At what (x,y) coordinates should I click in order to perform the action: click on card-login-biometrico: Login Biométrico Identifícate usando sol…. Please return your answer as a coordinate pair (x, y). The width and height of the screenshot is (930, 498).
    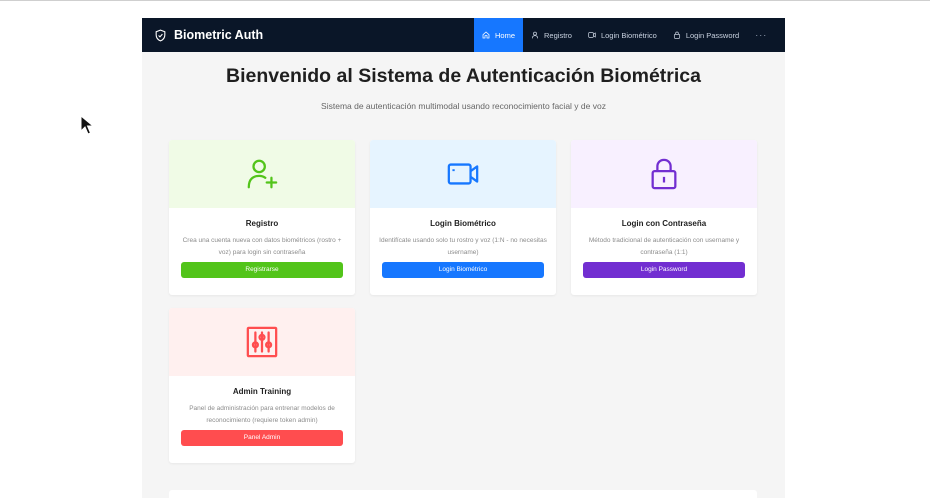
    Looking at the image, I should click on (463, 217).